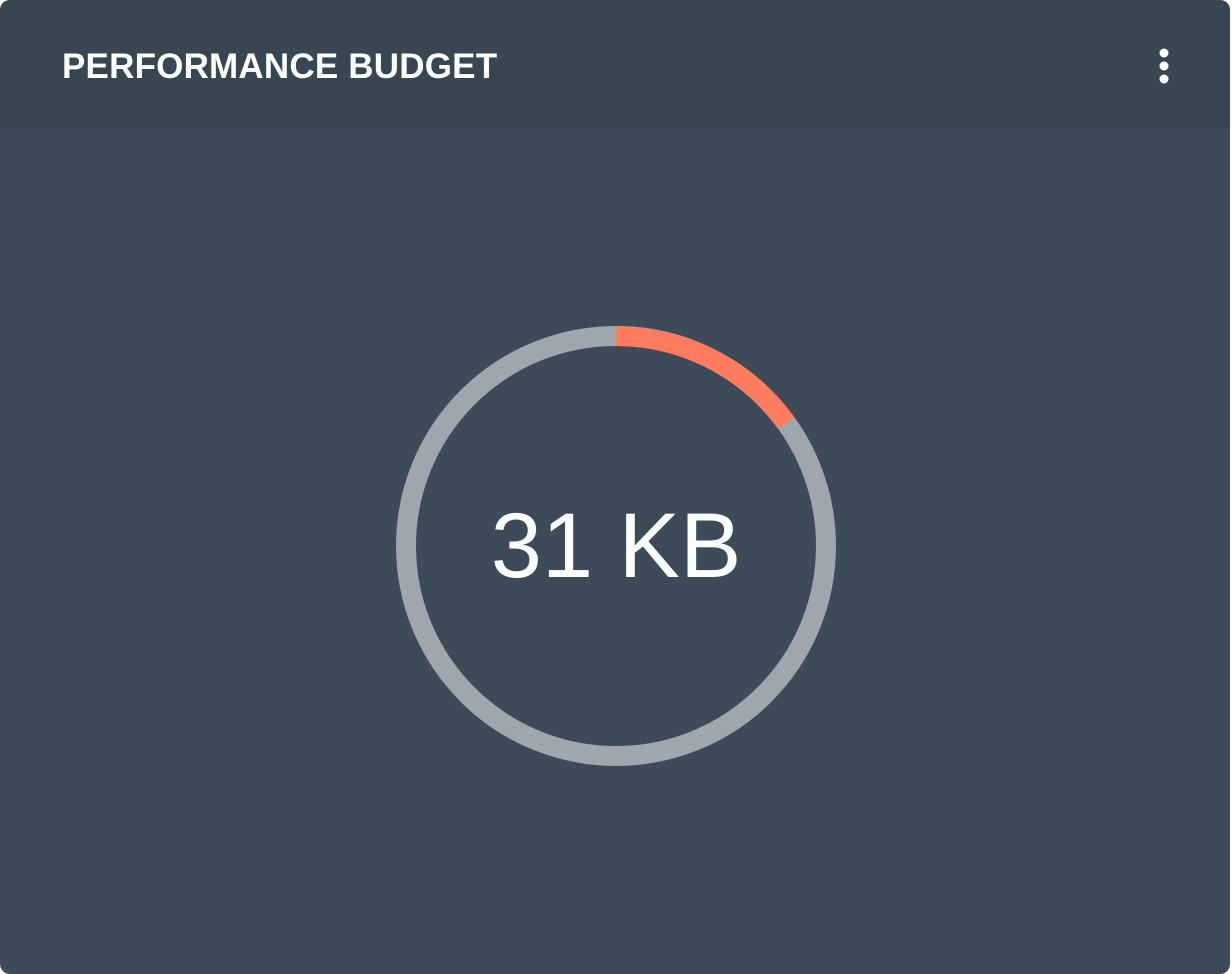 Image resolution: width=1232 pixels, height=974 pixels. What do you see at coordinates (615, 64) in the screenshot?
I see `card-header: PERFORMANCE BUDGET` at bounding box center [615, 64].